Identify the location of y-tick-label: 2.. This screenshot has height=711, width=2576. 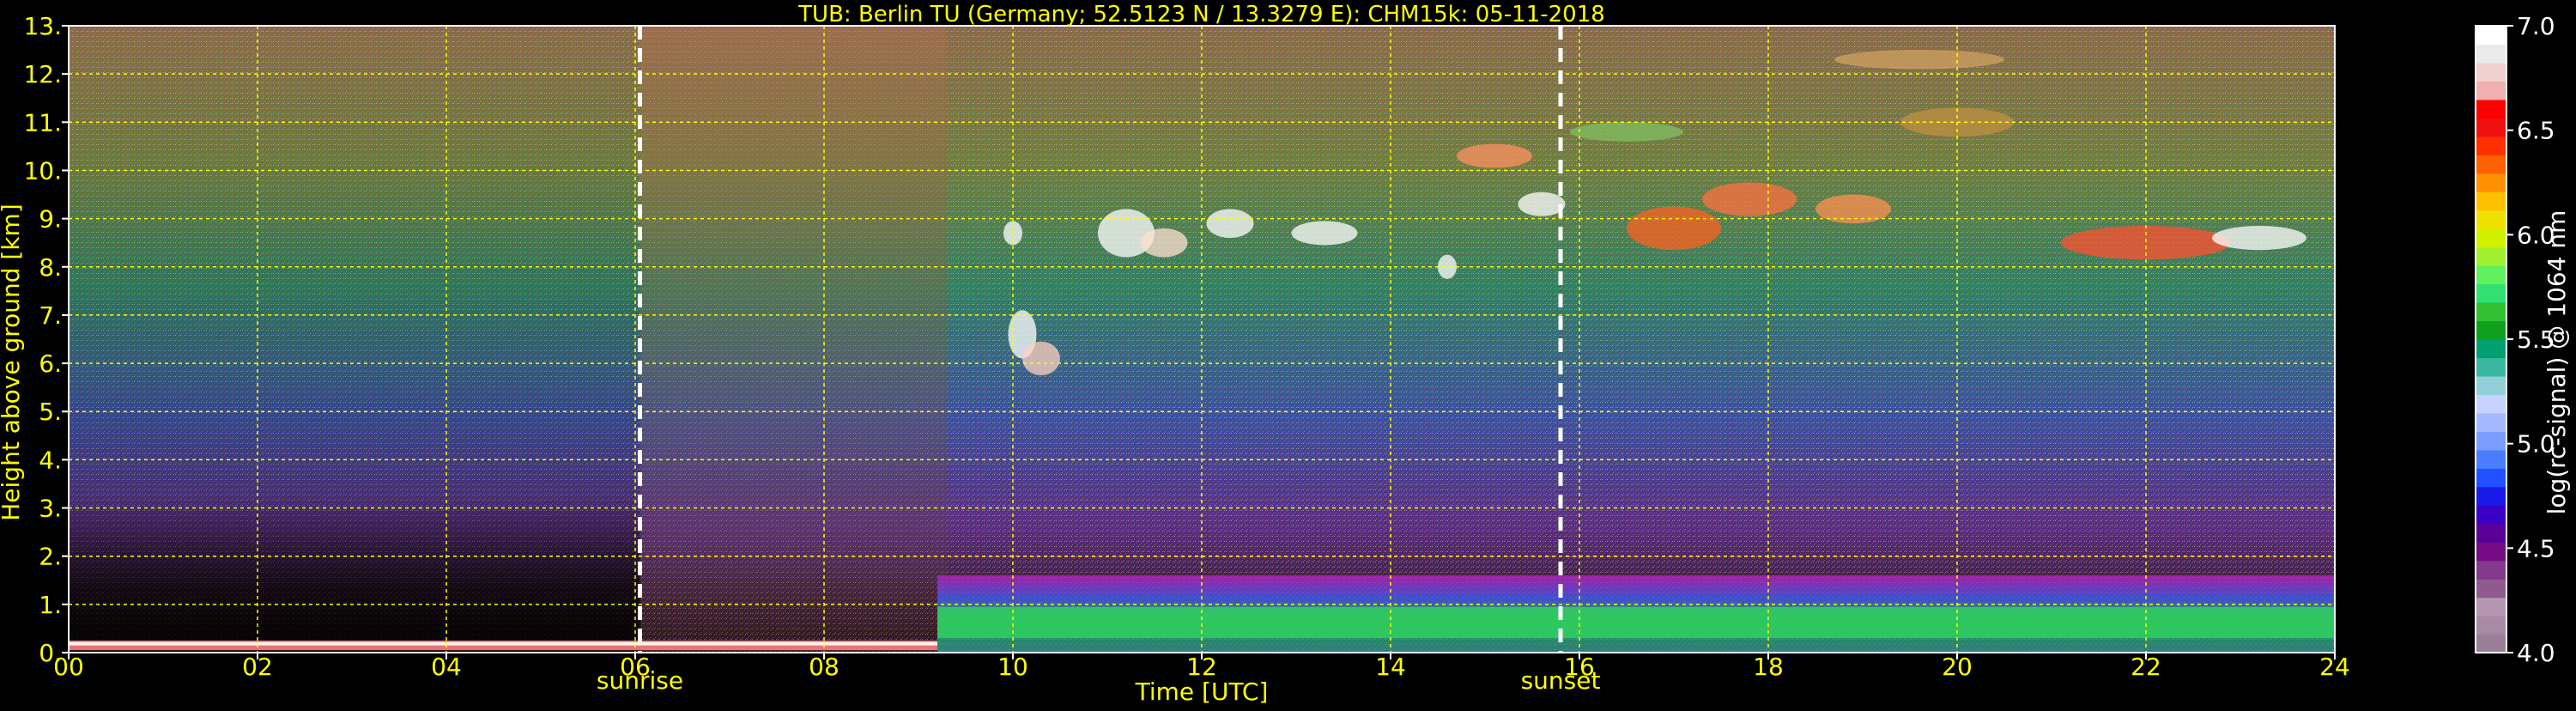
(50, 557).